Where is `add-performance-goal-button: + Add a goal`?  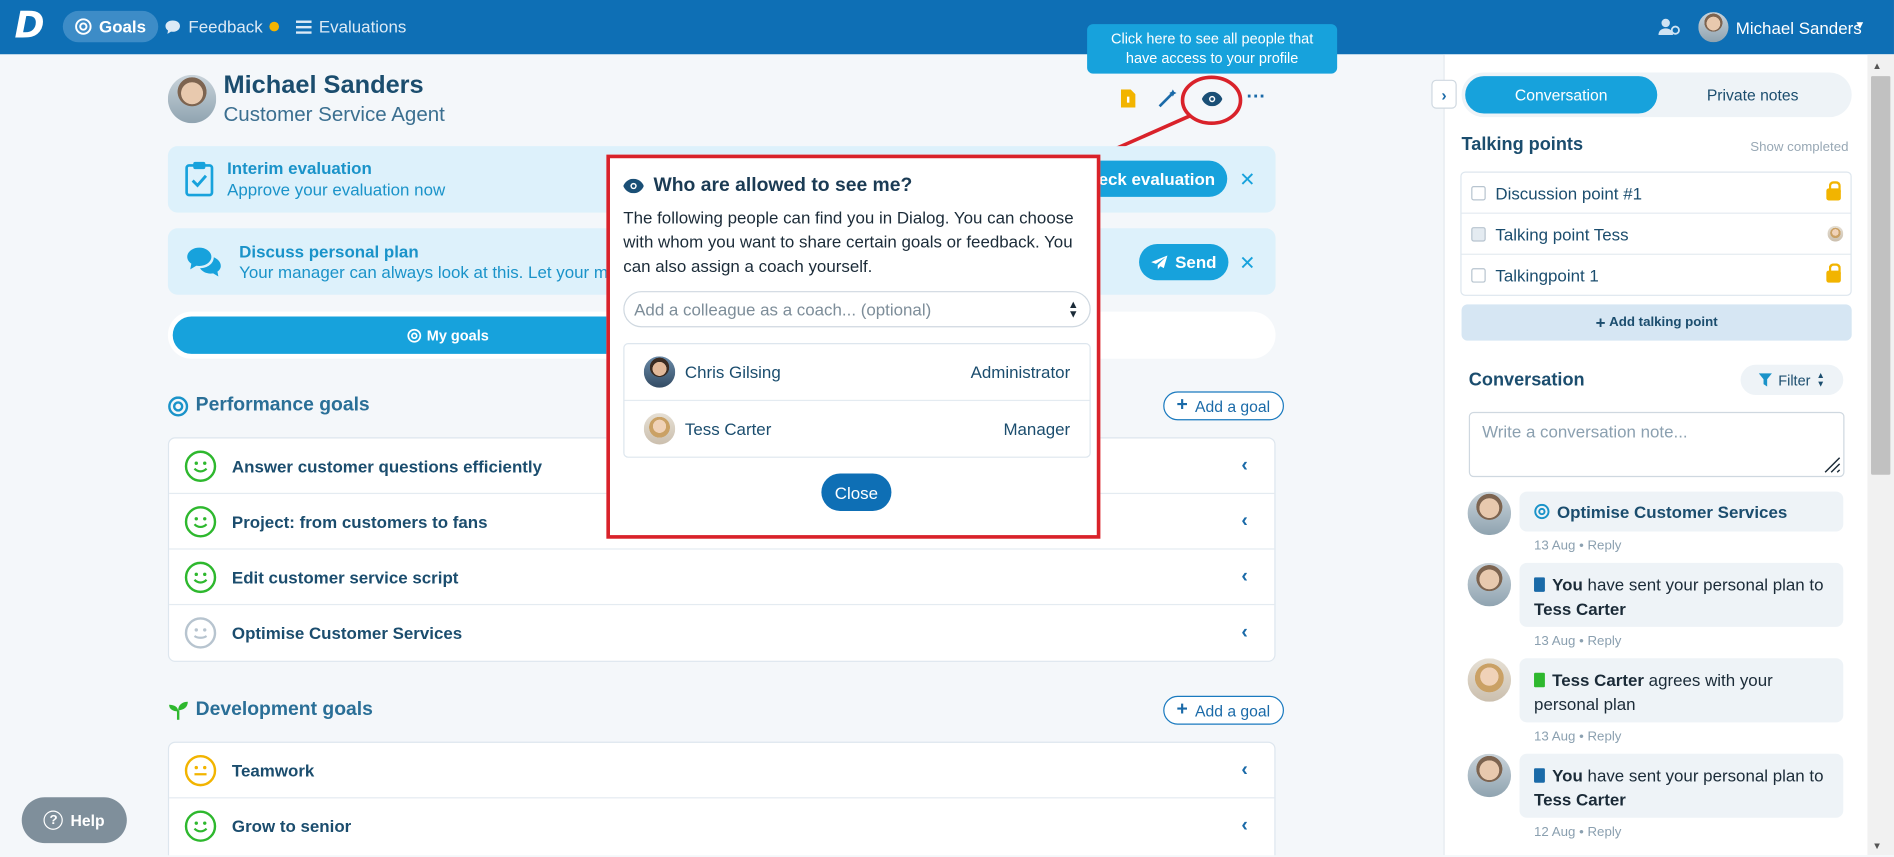
add-performance-goal-button: + Add a goal is located at coordinates (1223, 406).